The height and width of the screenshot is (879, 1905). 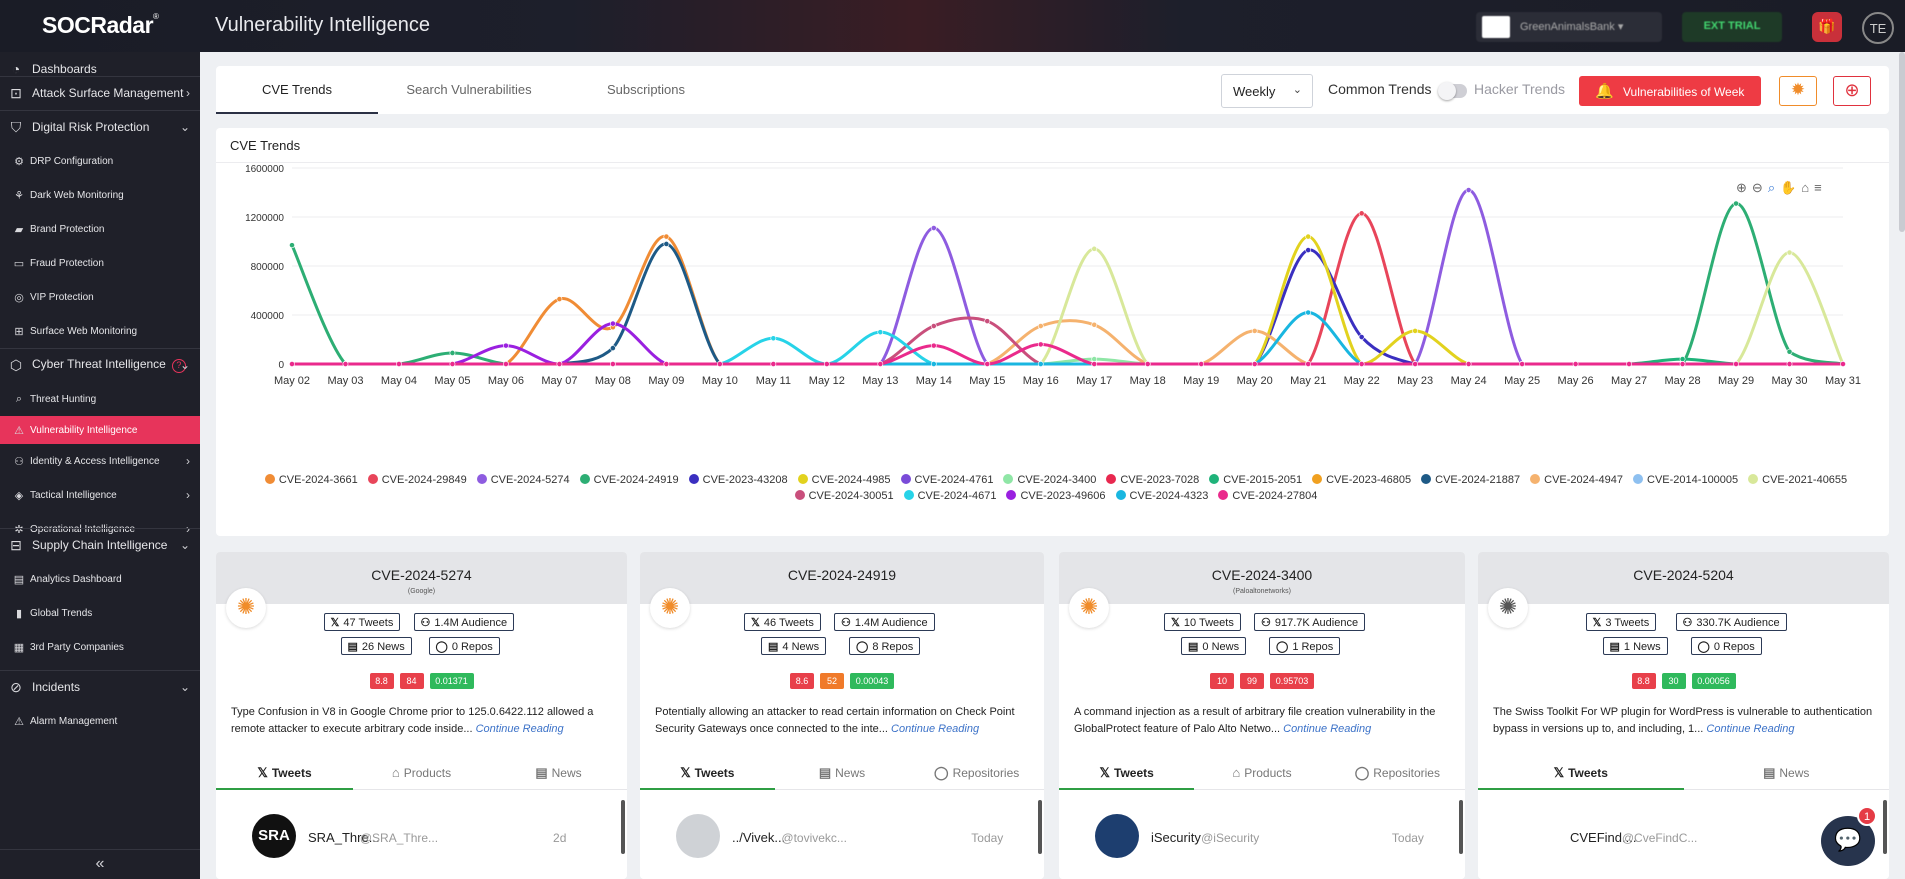 I want to click on tweet-row: SRA SRA_Thre... @SRA_Thre... 2d, so click(x=421, y=835).